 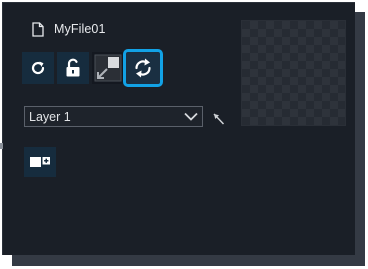 I want to click on unlock-button, so click(x=73, y=68).